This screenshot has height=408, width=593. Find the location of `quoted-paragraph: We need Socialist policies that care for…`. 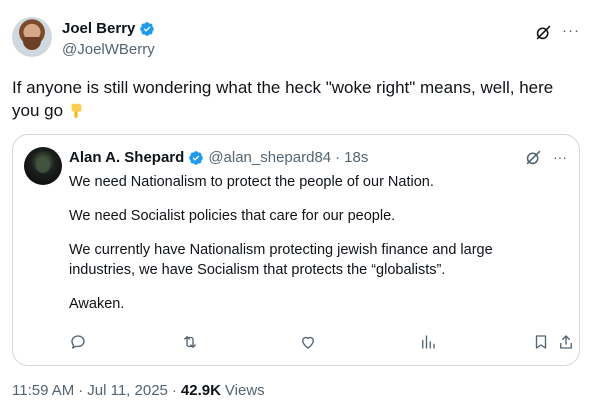

quoted-paragraph: We need Socialist policies that care for… is located at coordinates (232, 216).